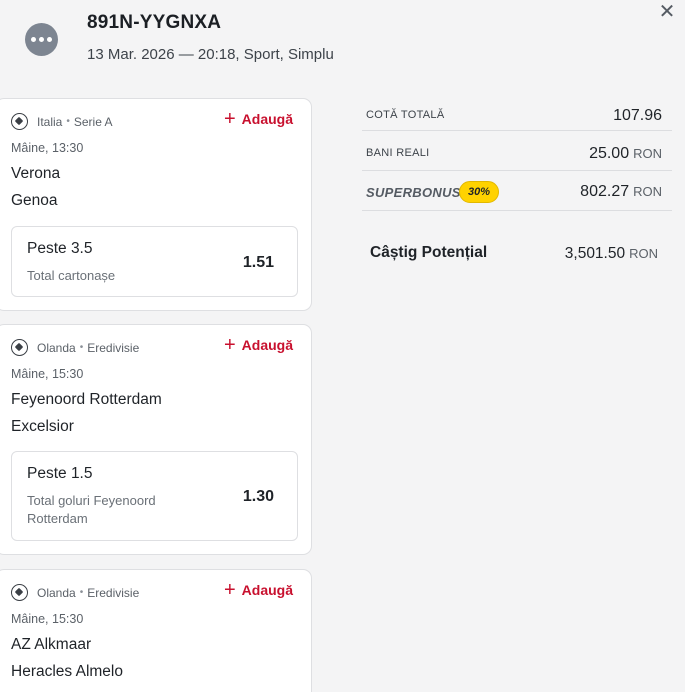 This screenshot has width=685, height=692. Describe the element at coordinates (258, 496) in the screenshot. I see `selection-odd: 1.30` at that location.